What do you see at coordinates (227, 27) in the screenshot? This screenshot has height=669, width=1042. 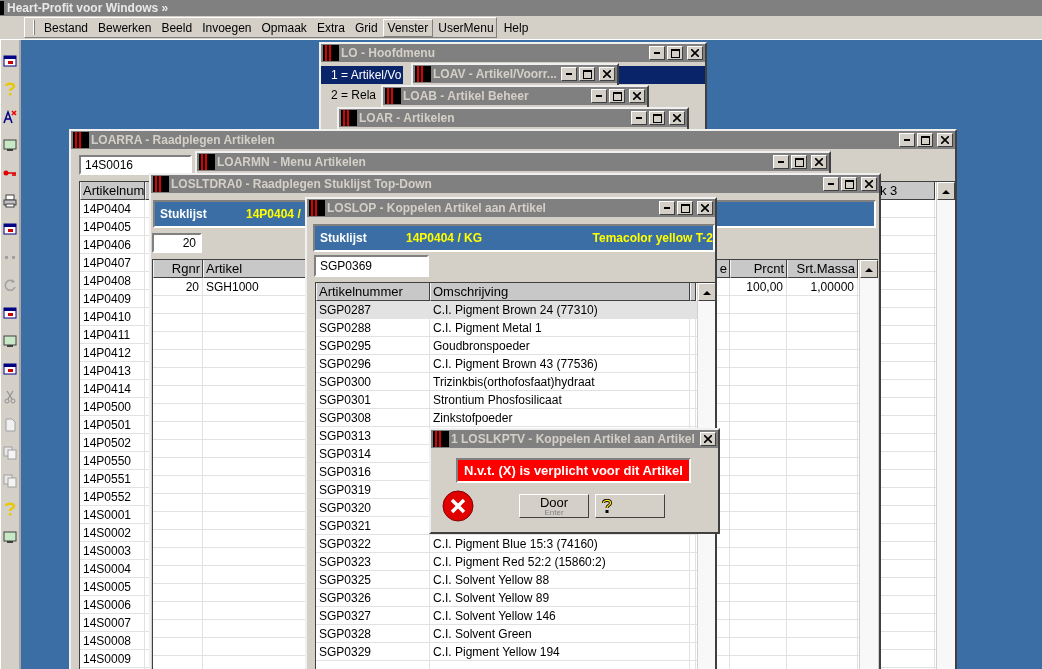 I see `menu-item: Invoegen` at bounding box center [227, 27].